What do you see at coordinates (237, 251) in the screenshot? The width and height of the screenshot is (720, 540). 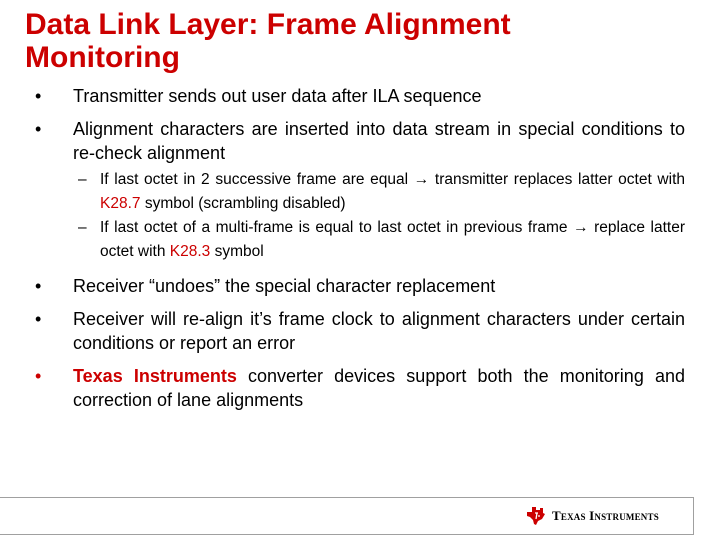 I see `sub-bullet-text-after: symbol` at bounding box center [237, 251].